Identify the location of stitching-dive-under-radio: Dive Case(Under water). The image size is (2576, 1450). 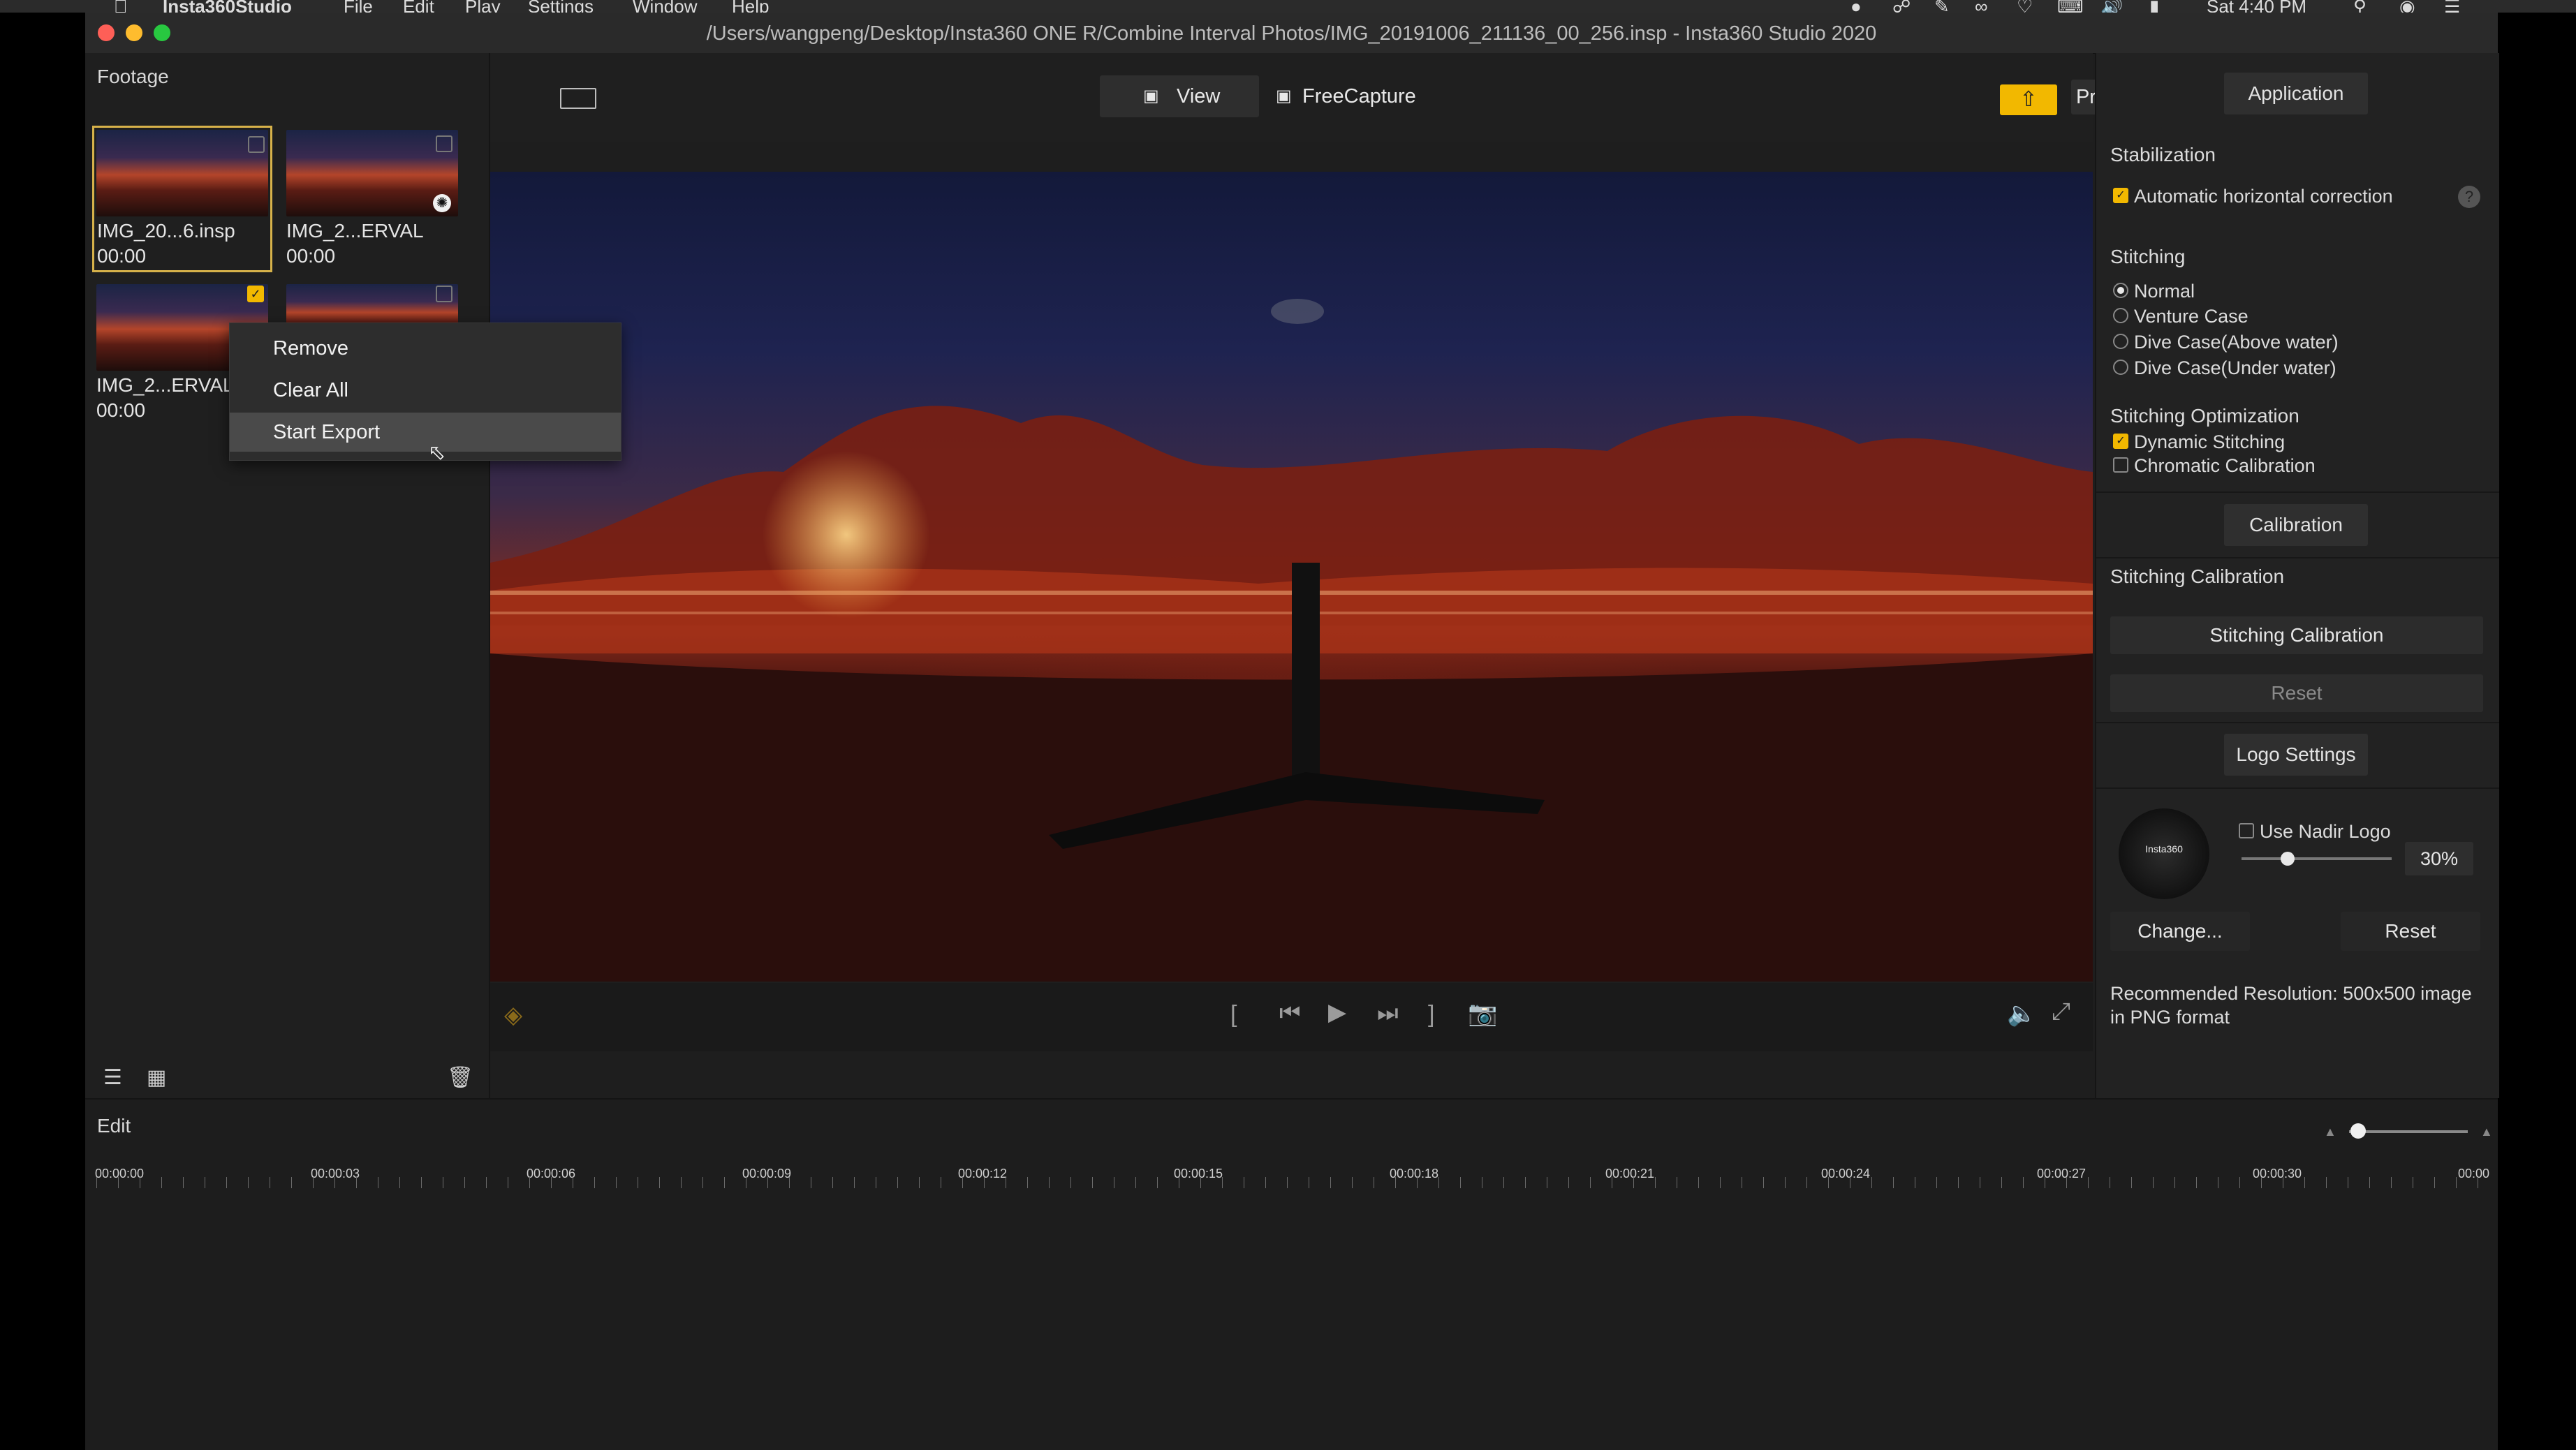
(2224, 368).